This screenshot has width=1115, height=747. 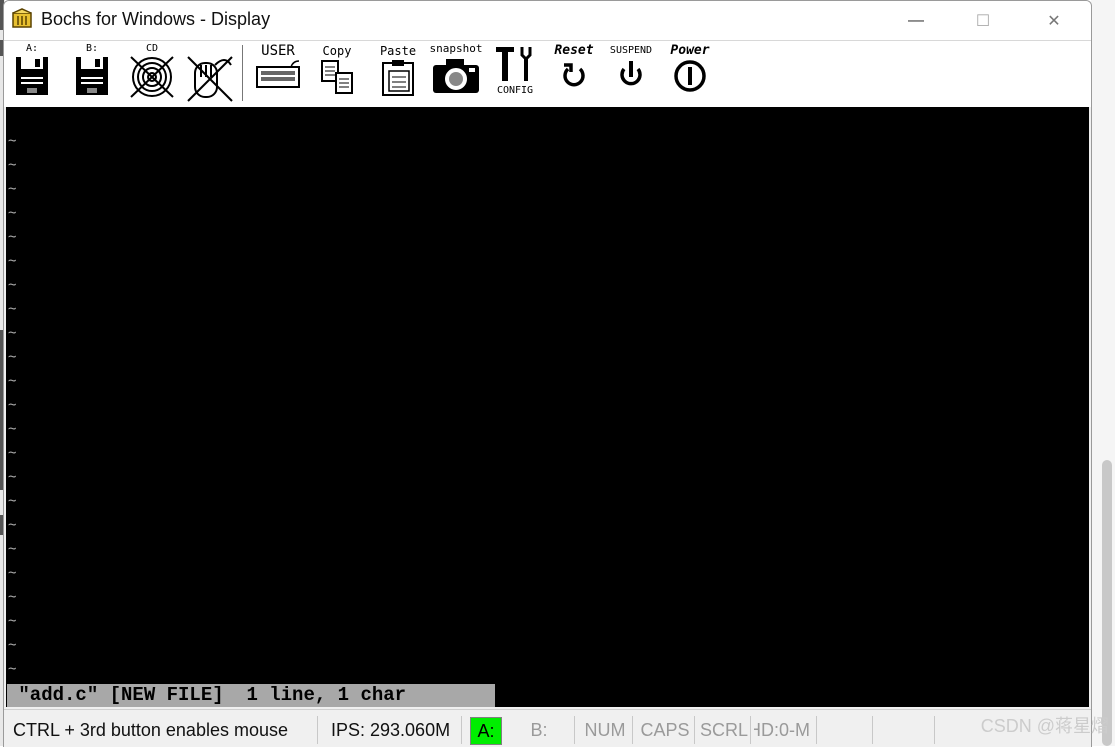 I want to click on mouse-toggle-button, so click(x=210, y=73).